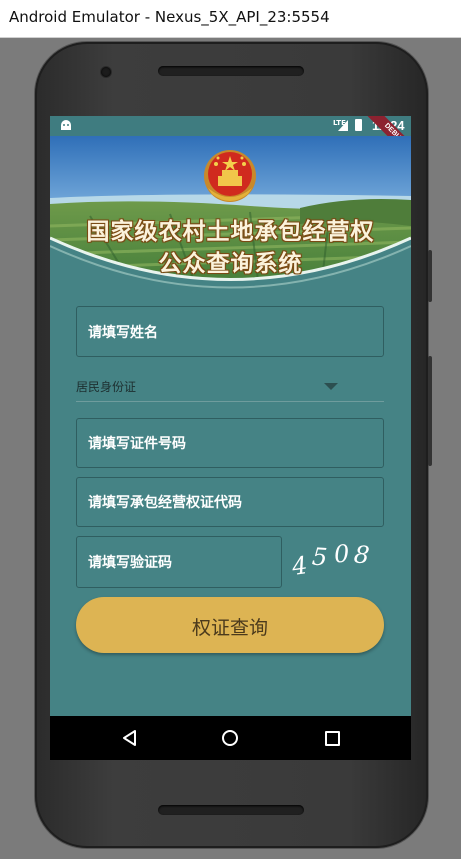 The width and height of the screenshot is (461, 859). What do you see at coordinates (361, 555) in the screenshot?
I see `captcha-digit: 8` at bounding box center [361, 555].